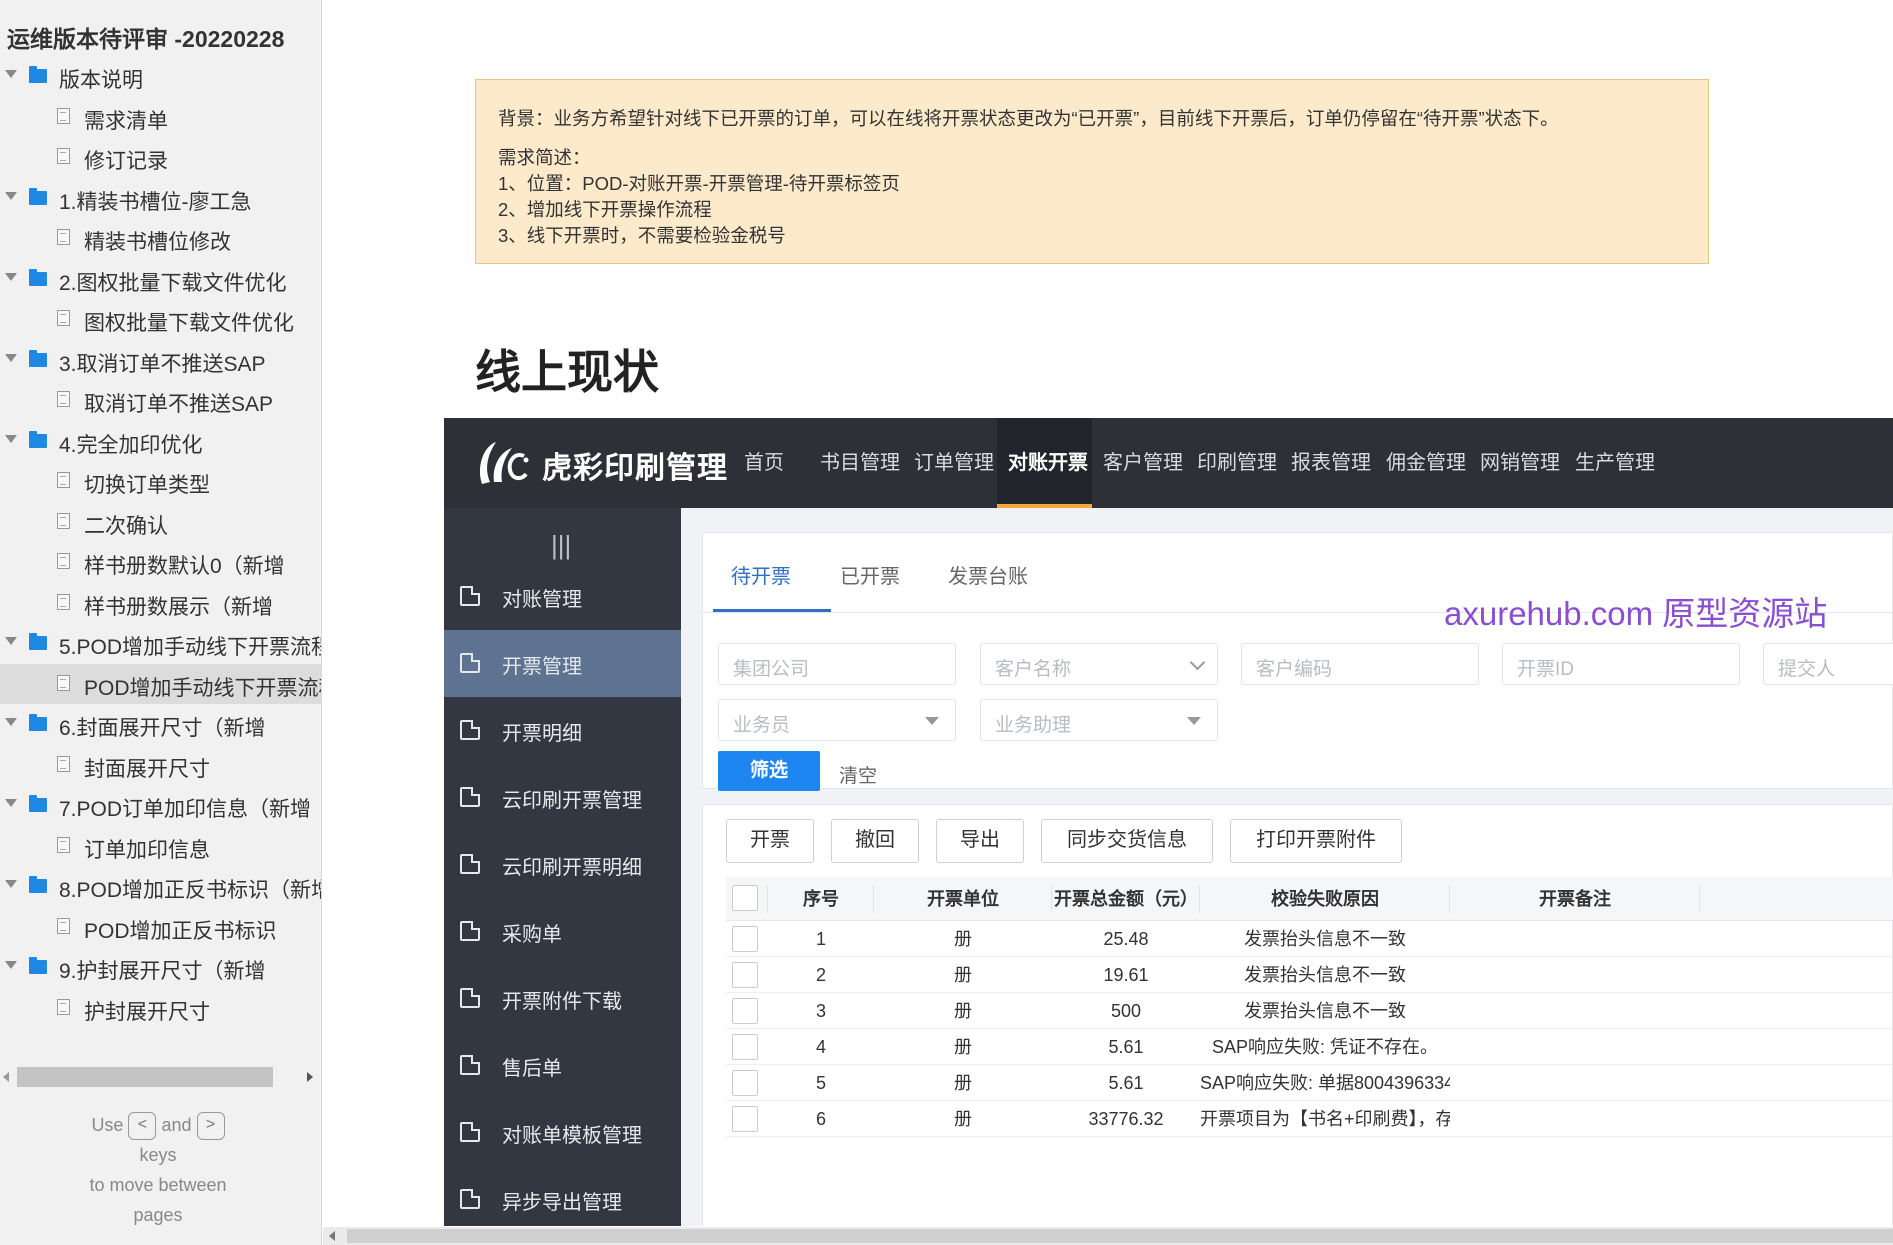 This screenshot has width=1893, height=1245. I want to click on side-menu-async-export: 异步导出管理, so click(562, 1196).